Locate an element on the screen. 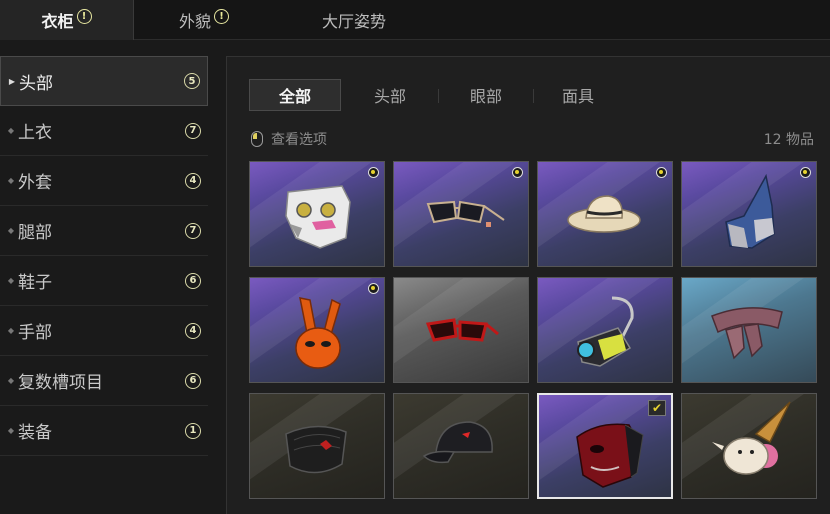 The image size is (830, 514). subtab-head: 头部 is located at coordinates (390, 95).